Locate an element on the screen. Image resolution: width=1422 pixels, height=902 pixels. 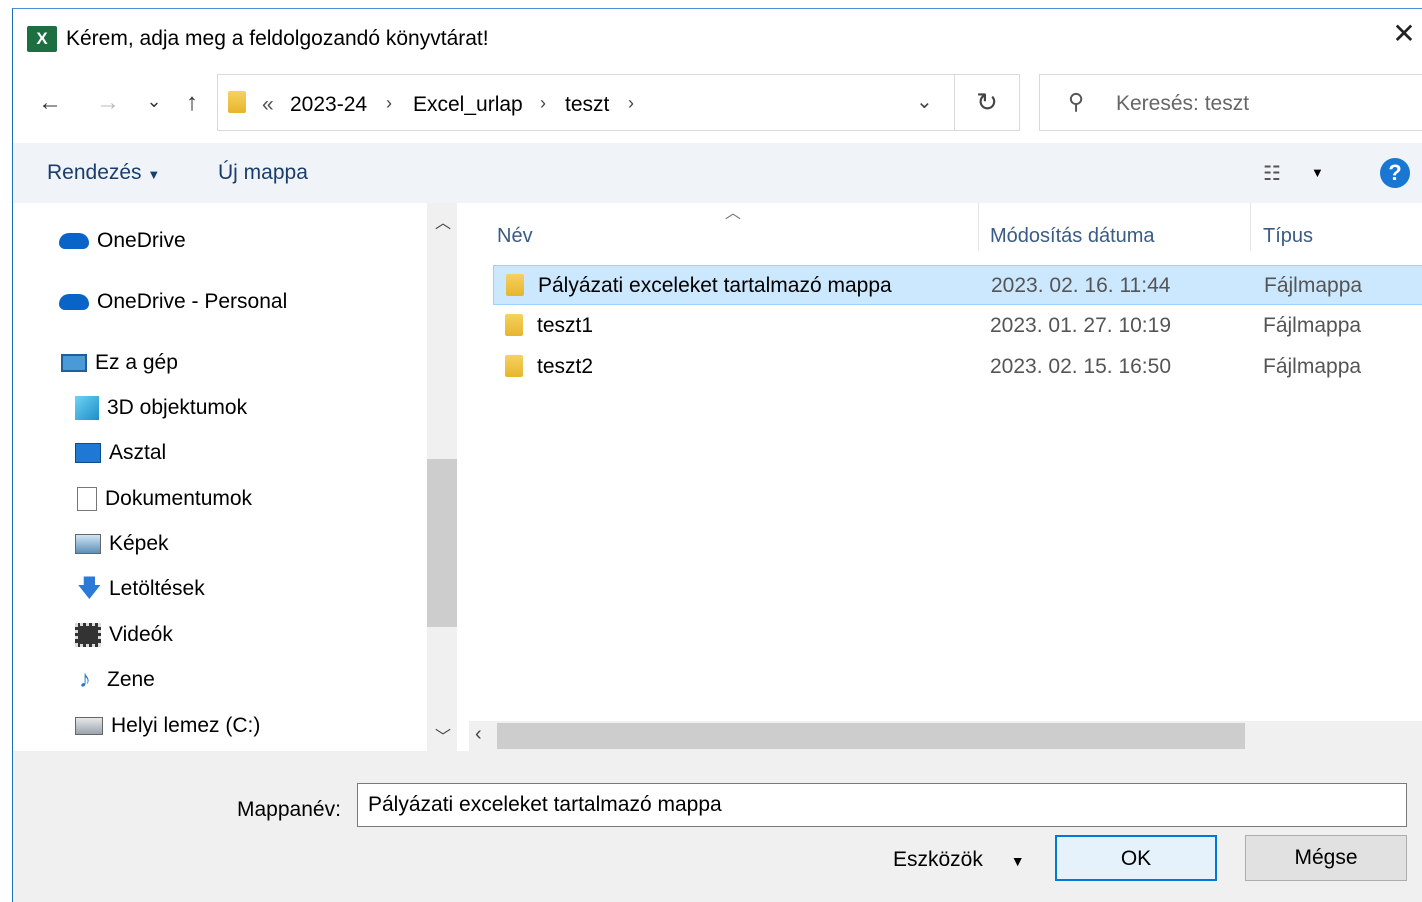
recent-locations-chevron-icon: ⌄ is located at coordinates (154, 101).